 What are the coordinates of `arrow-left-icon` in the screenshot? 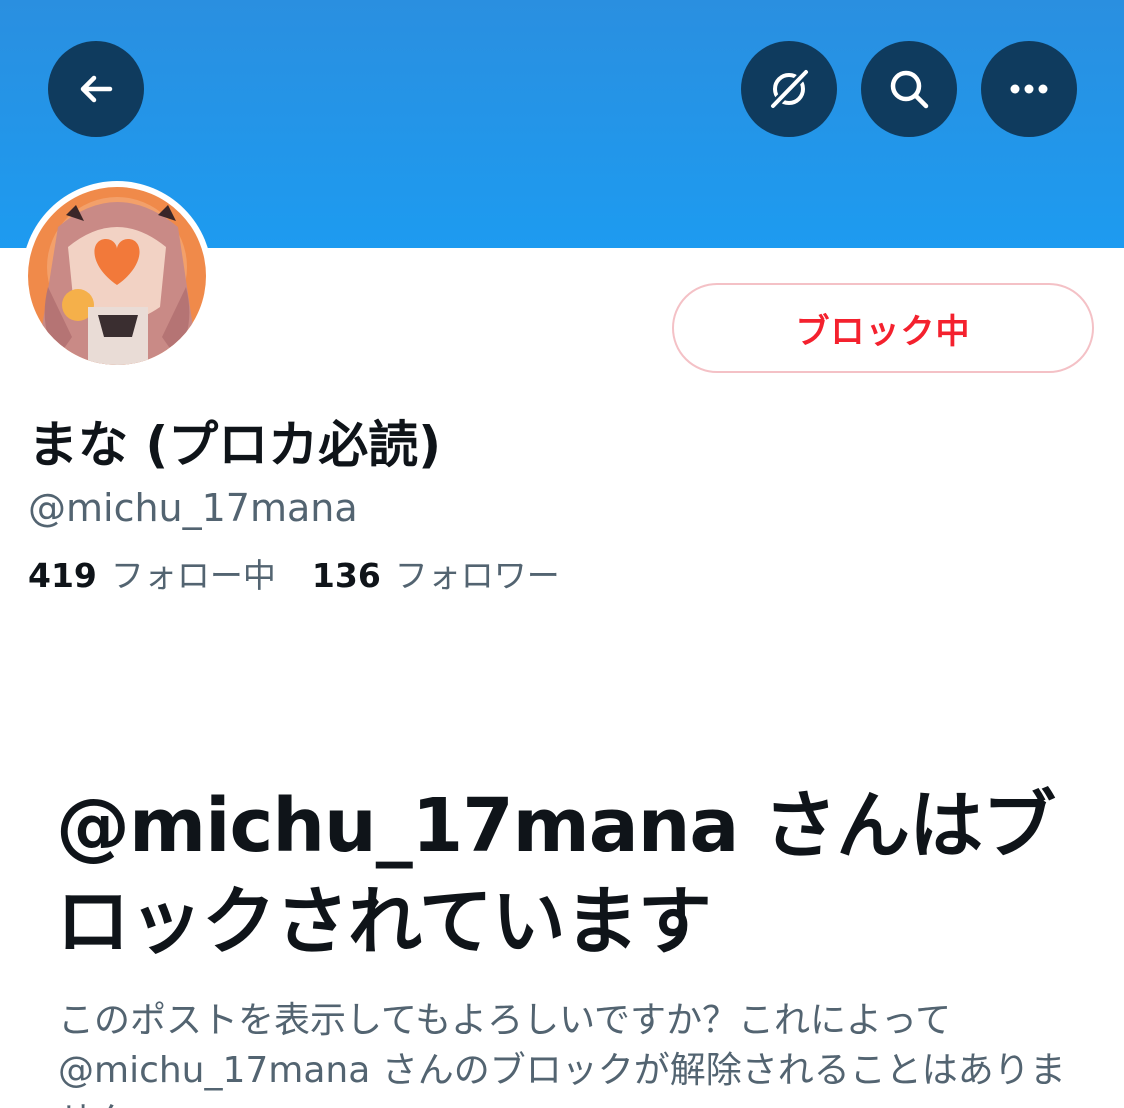 It's located at (96, 89).